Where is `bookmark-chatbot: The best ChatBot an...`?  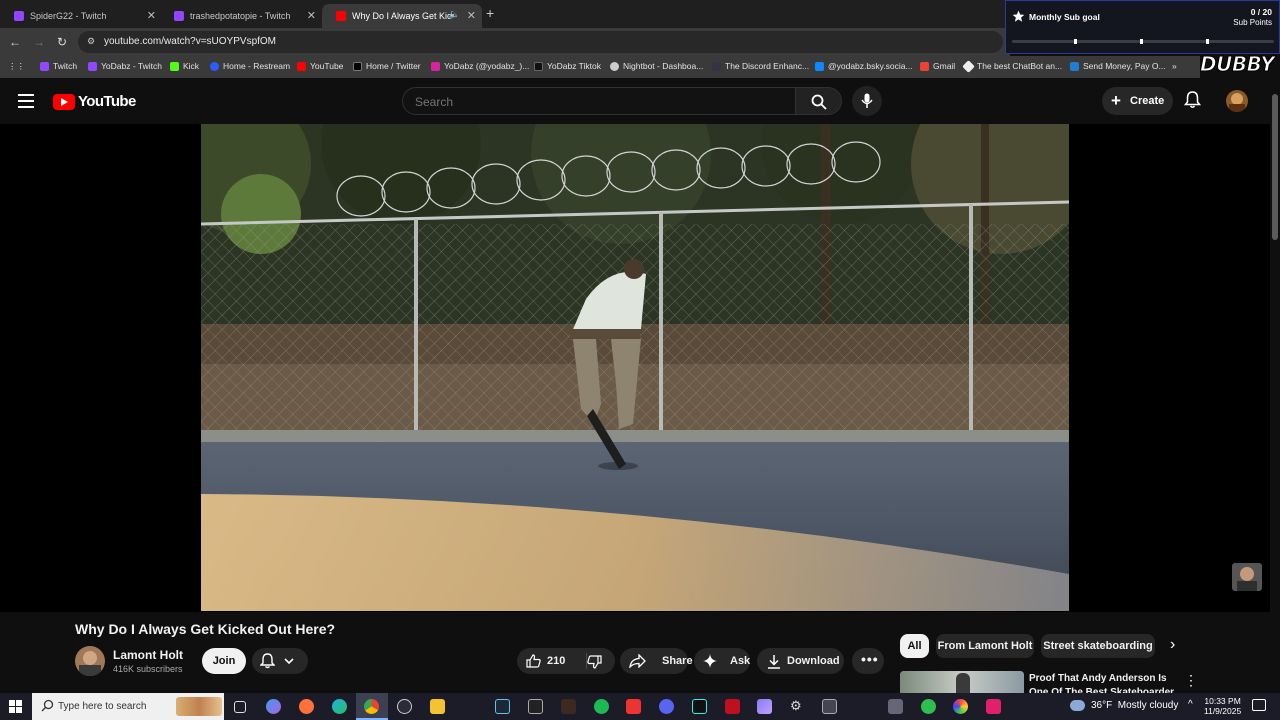
bookmark-chatbot: The best ChatBot an... is located at coordinates (1012, 66).